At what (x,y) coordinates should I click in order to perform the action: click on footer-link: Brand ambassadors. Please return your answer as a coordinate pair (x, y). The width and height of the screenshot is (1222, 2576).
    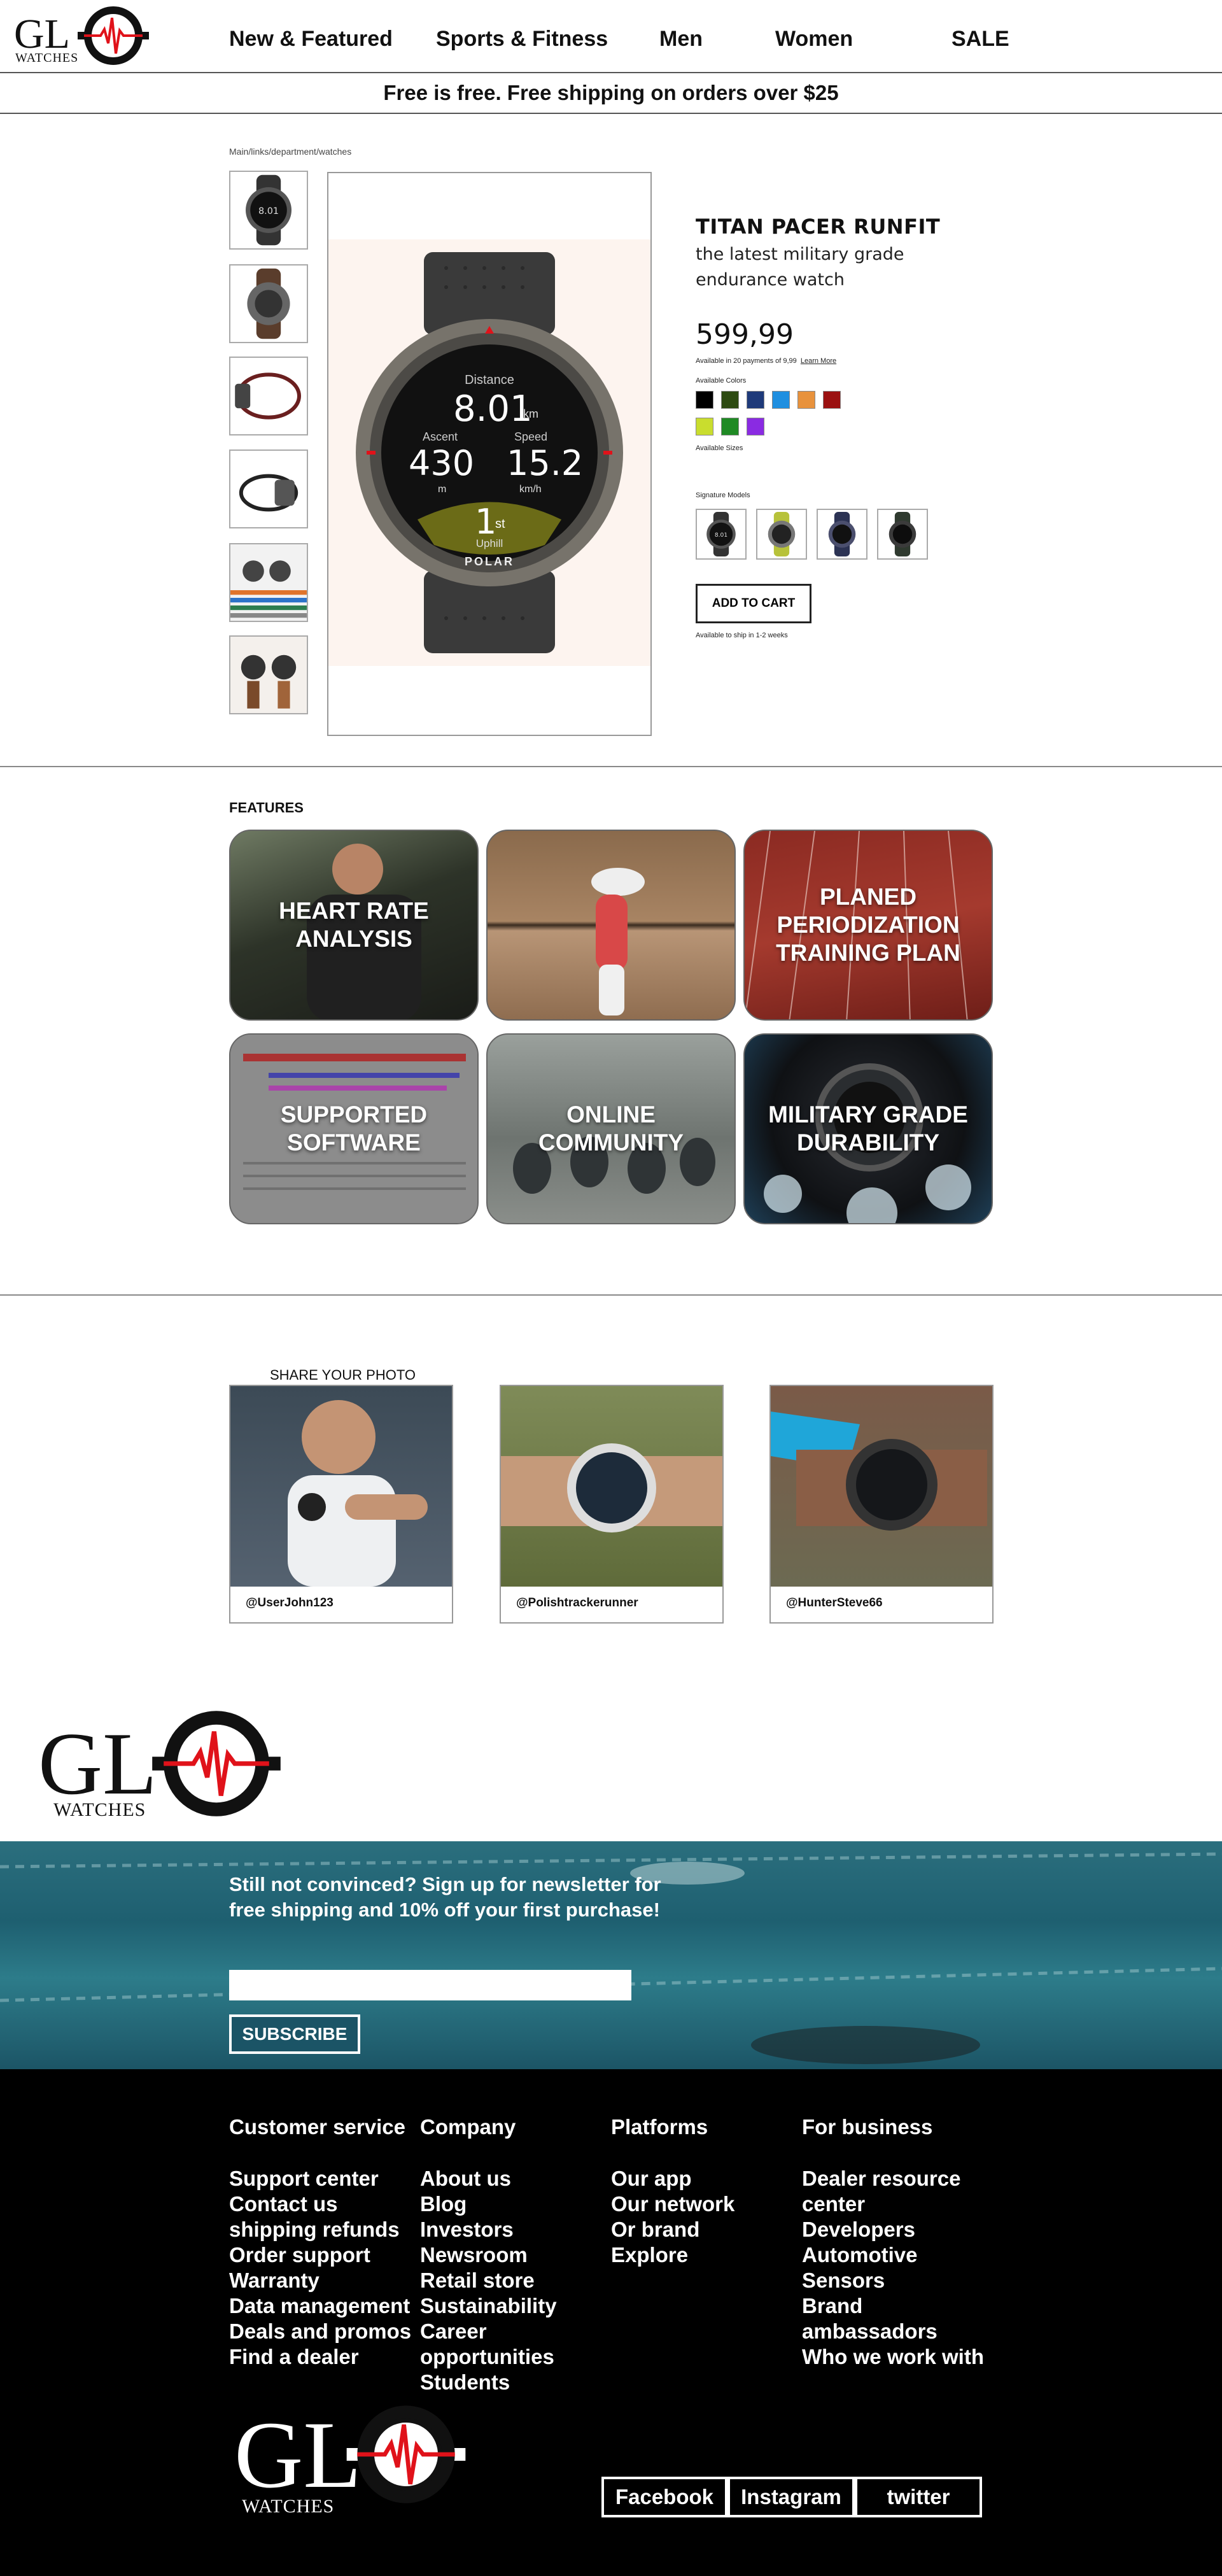
    Looking at the image, I should click on (897, 2318).